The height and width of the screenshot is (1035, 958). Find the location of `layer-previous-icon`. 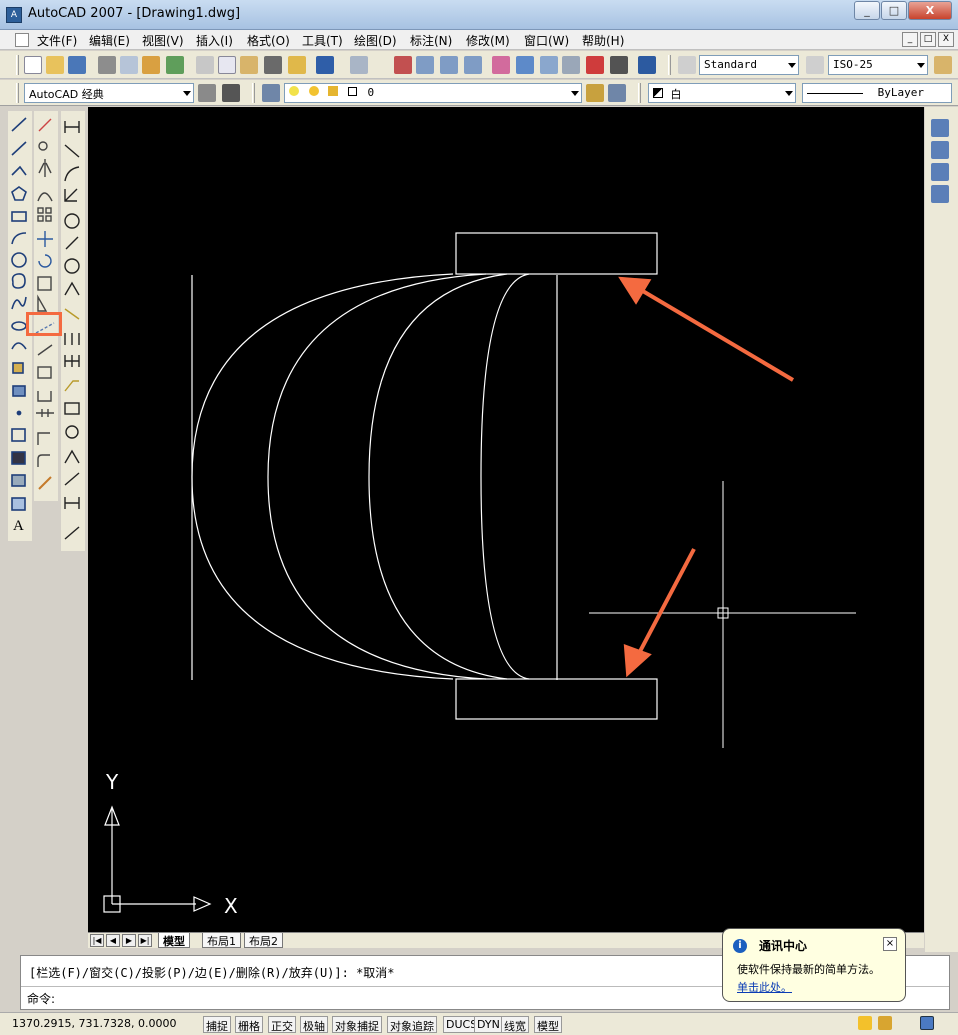

layer-previous-icon is located at coordinates (617, 93).